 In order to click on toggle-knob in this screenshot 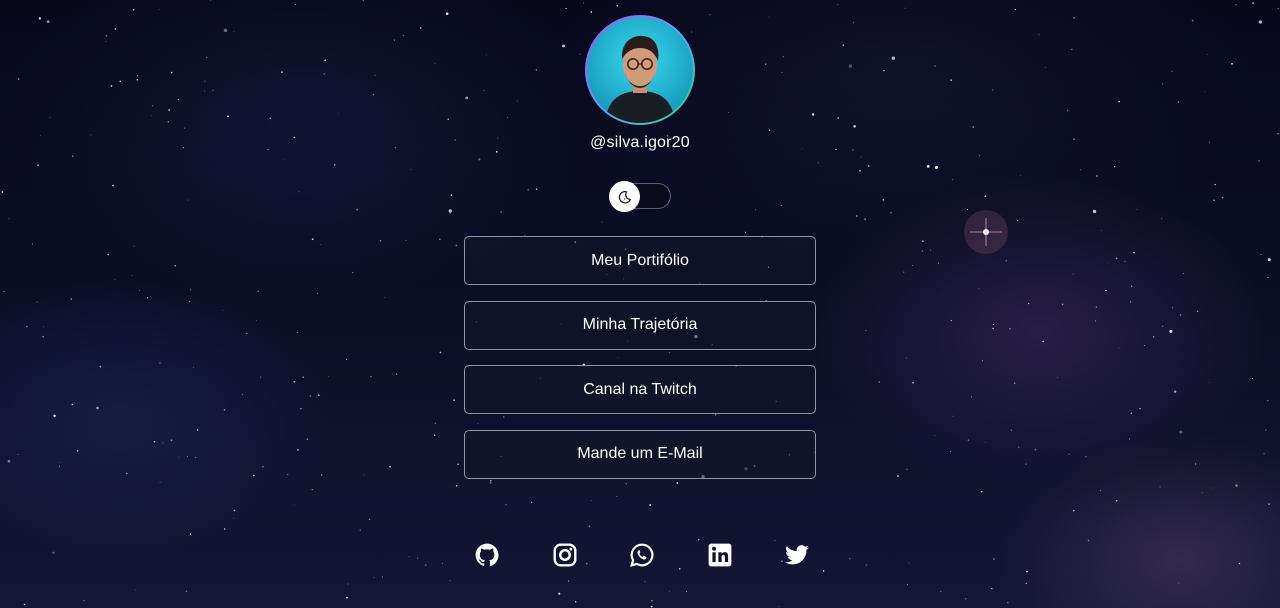, I will do `click(624, 196)`.